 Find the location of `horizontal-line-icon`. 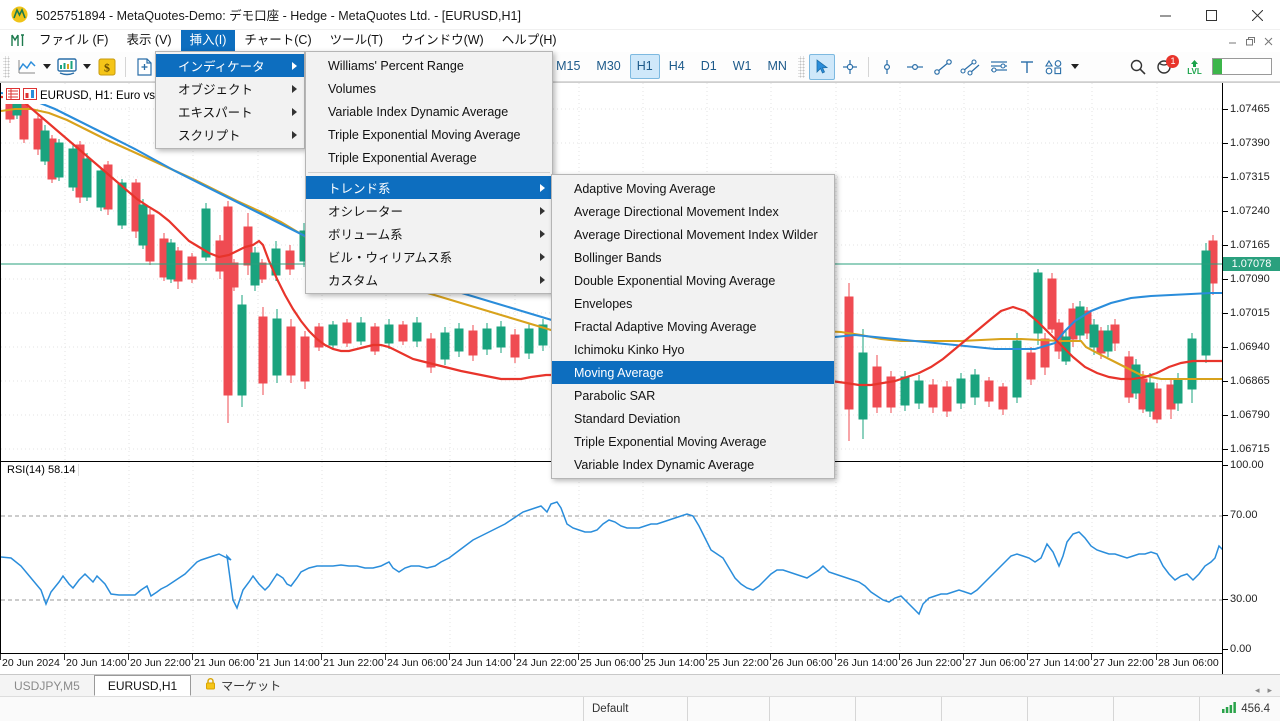

horizontal-line-icon is located at coordinates (915, 67).